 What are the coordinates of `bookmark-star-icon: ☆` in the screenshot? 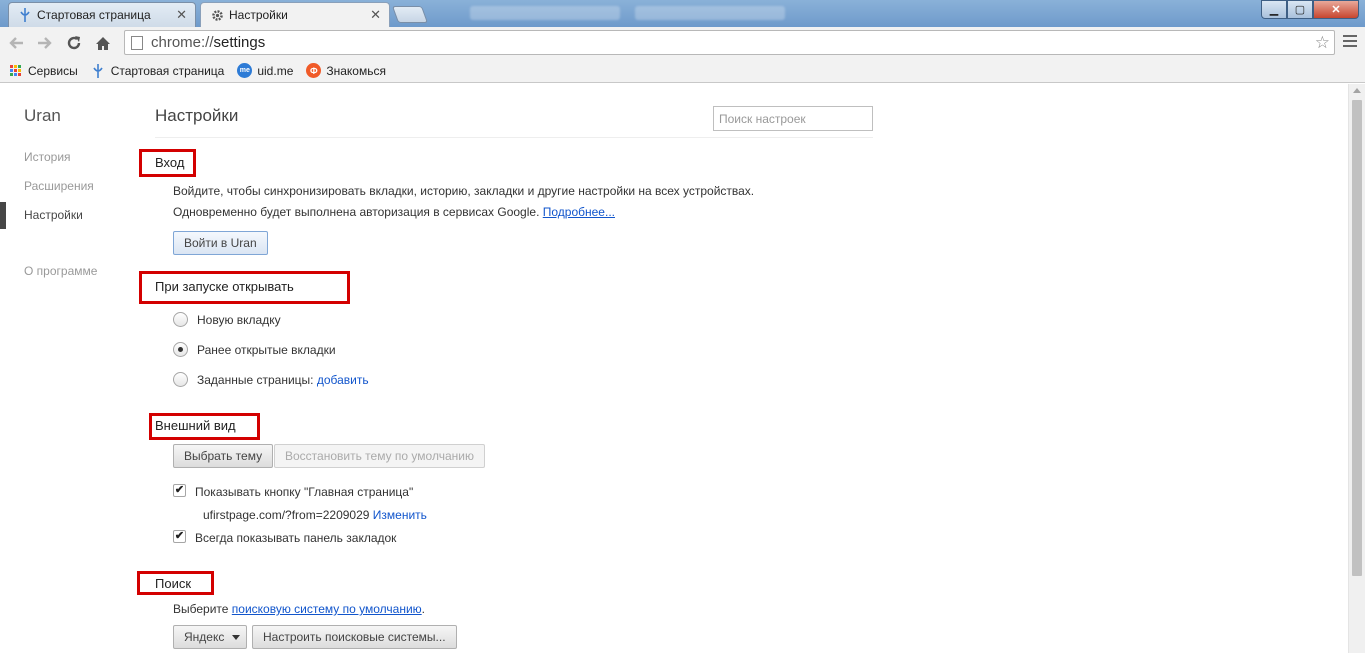 It's located at (1322, 43).